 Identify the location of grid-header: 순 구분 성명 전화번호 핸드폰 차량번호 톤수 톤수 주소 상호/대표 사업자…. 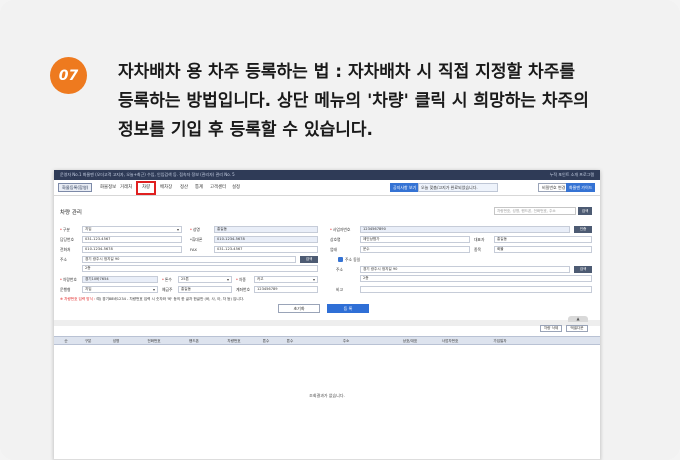
(327, 340).